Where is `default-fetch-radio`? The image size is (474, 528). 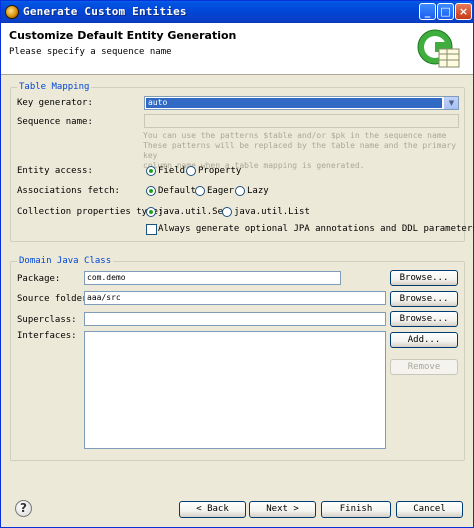 default-fetch-radio is located at coordinates (151, 191).